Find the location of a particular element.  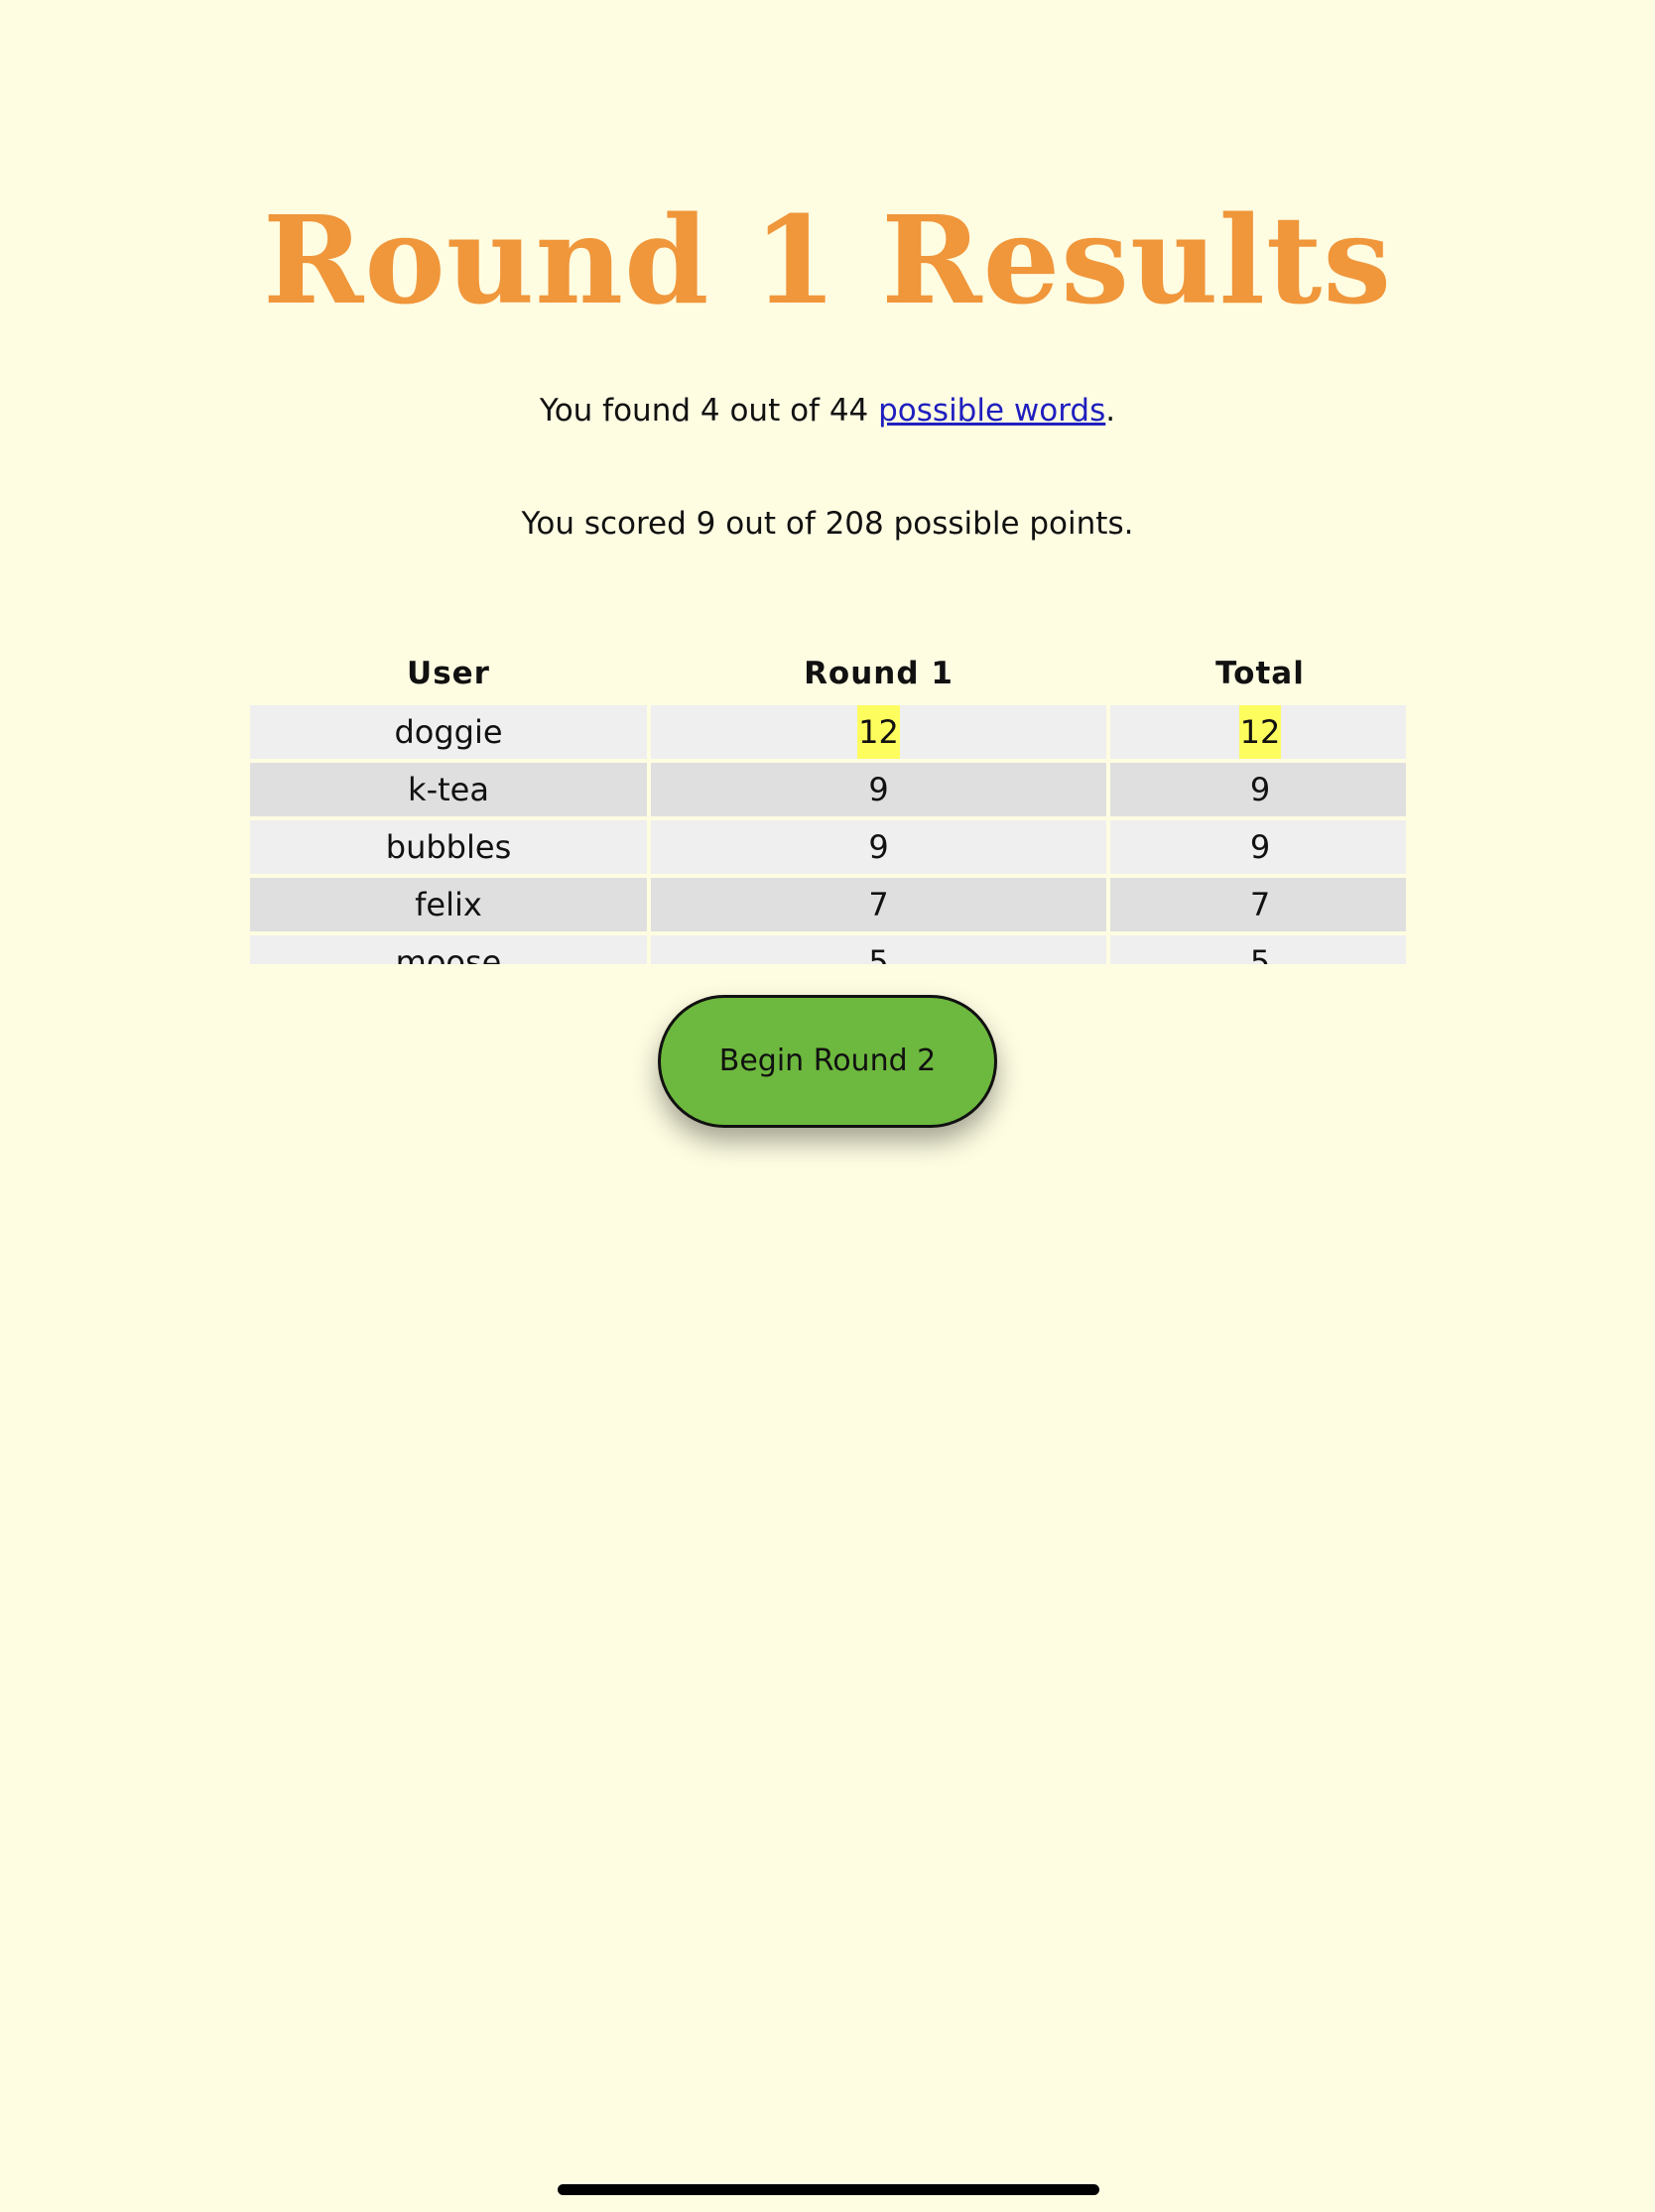

possible-words-link: possible words is located at coordinates (991, 411).